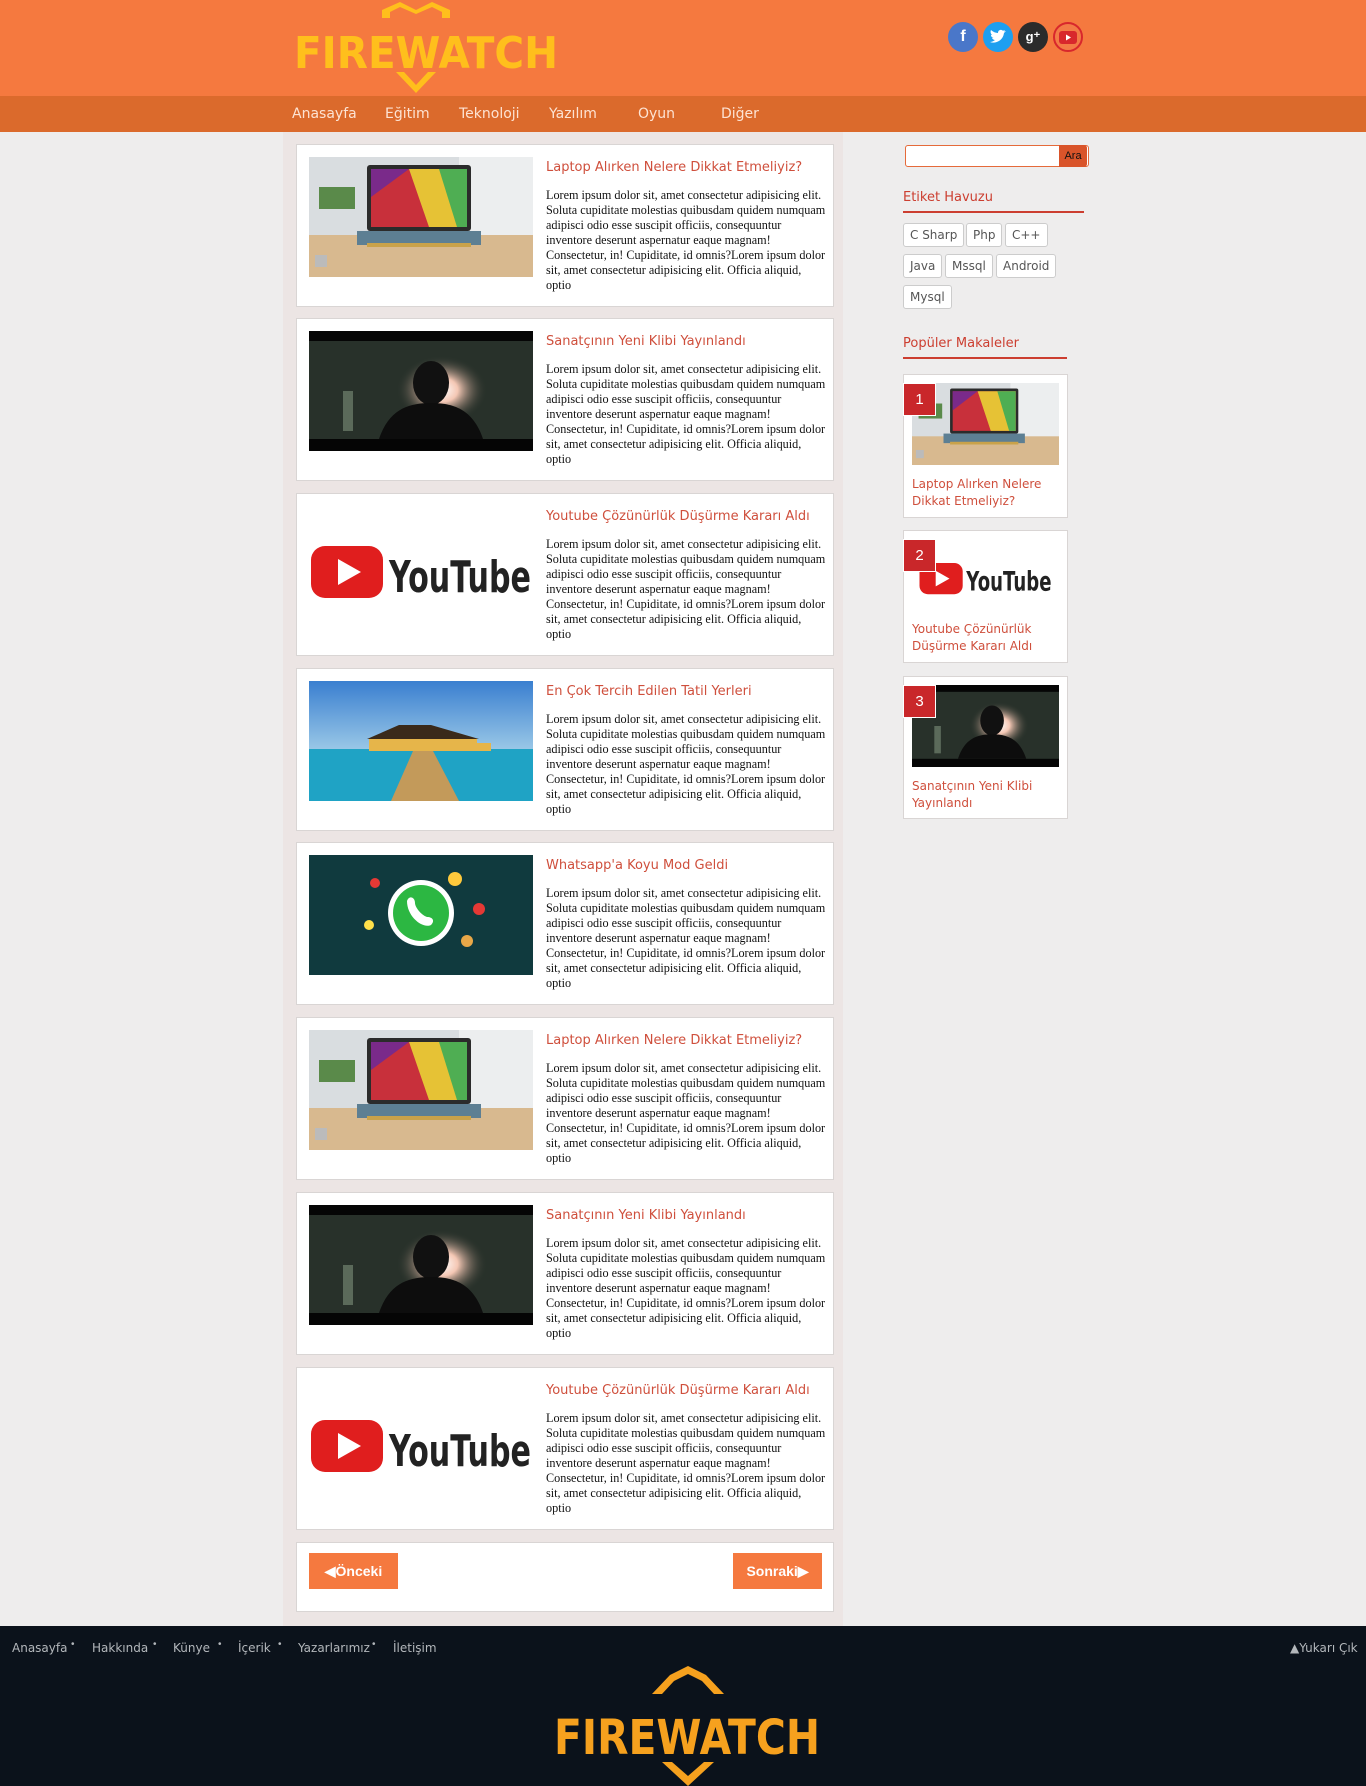 The image size is (1366, 1786). What do you see at coordinates (1015, 37) in the screenshot?
I see `social-links: f g⁺` at bounding box center [1015, 37].